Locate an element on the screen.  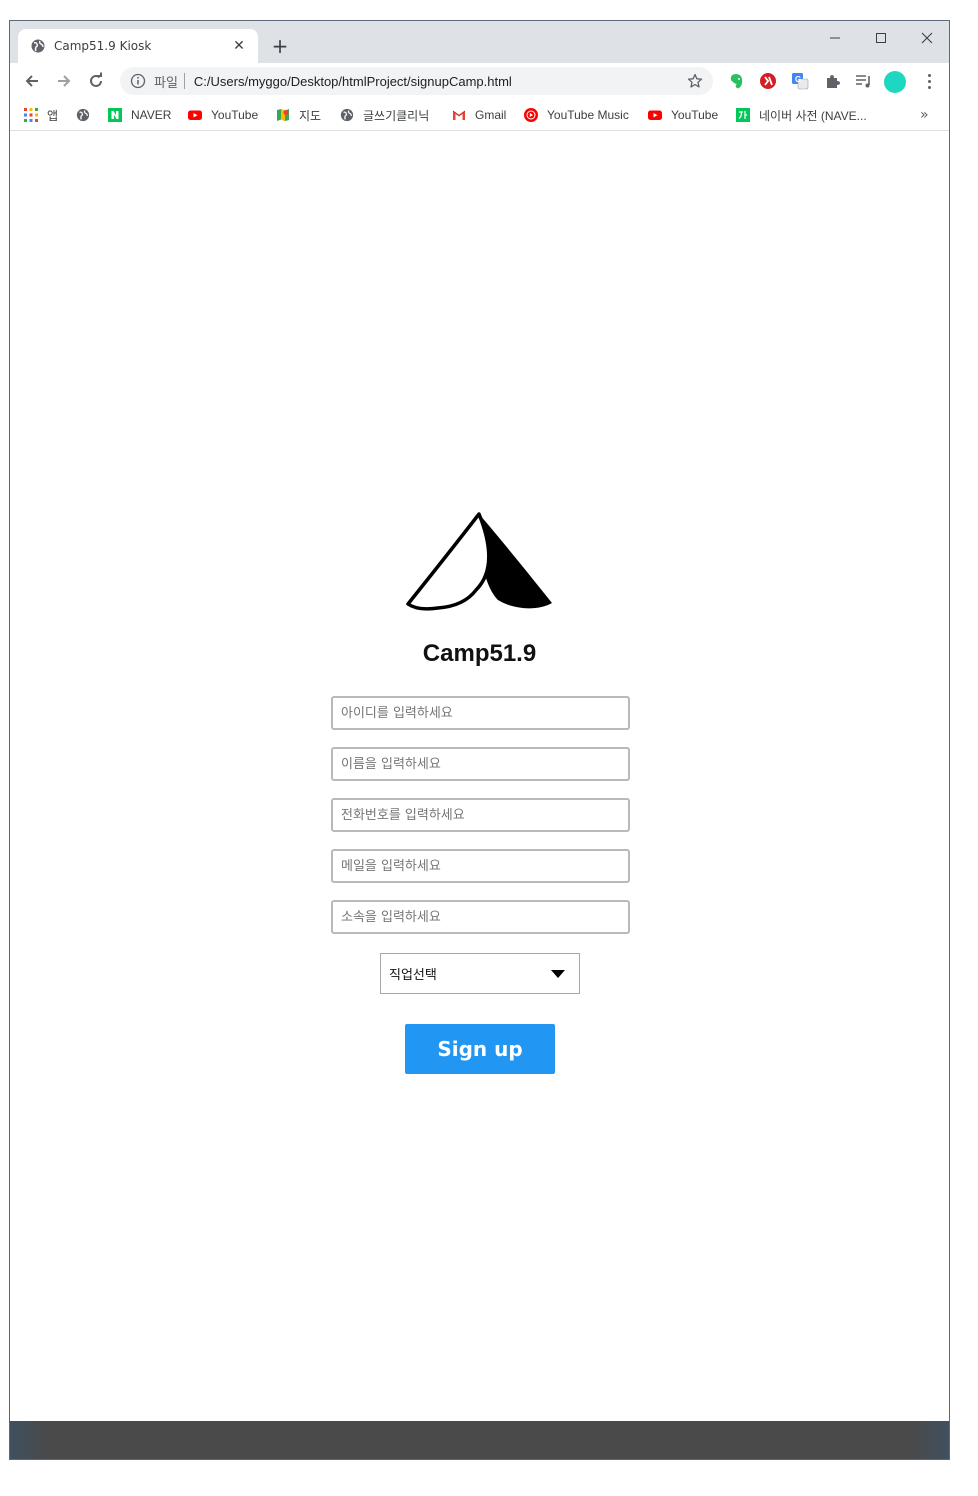
maps-icon is located at coordinates (283, 115).